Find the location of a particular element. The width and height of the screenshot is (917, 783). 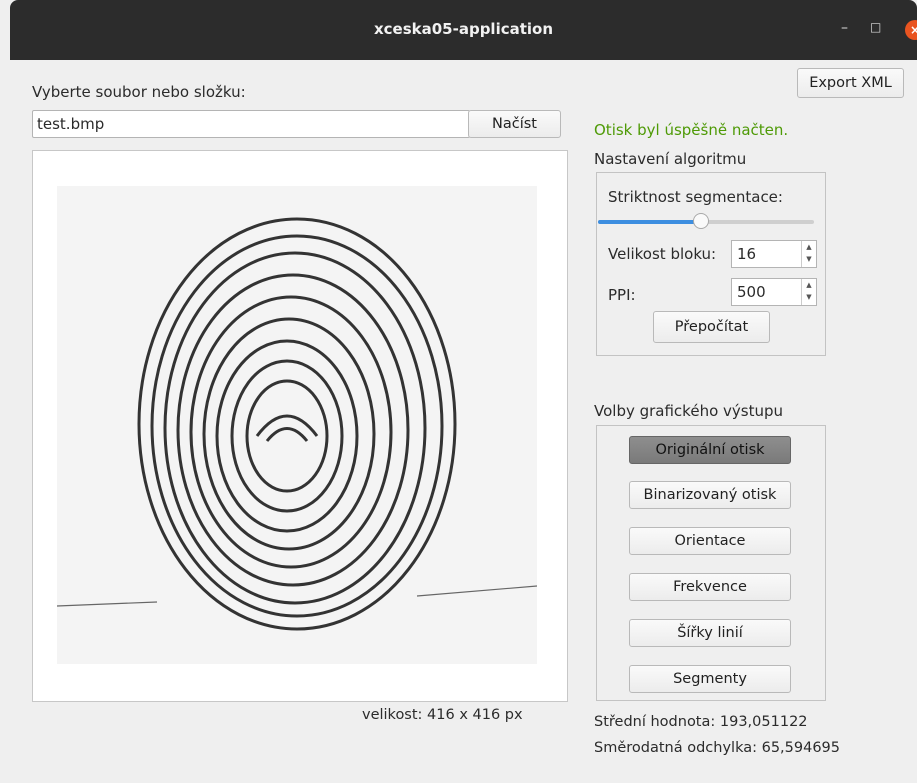

block-size-label: Velikost bloku: is located at coordinates (662, 254).